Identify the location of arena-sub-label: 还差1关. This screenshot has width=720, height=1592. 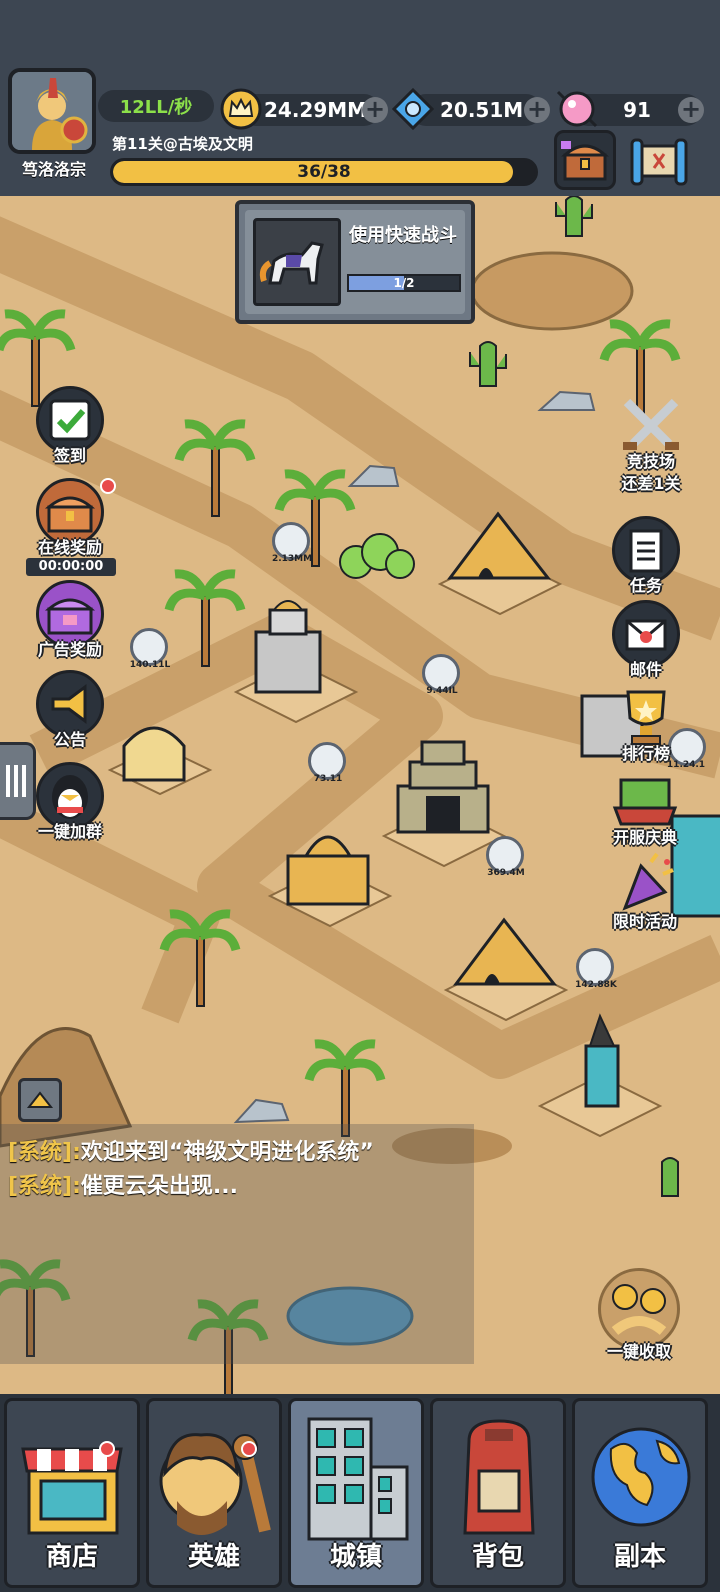
(651, 483).